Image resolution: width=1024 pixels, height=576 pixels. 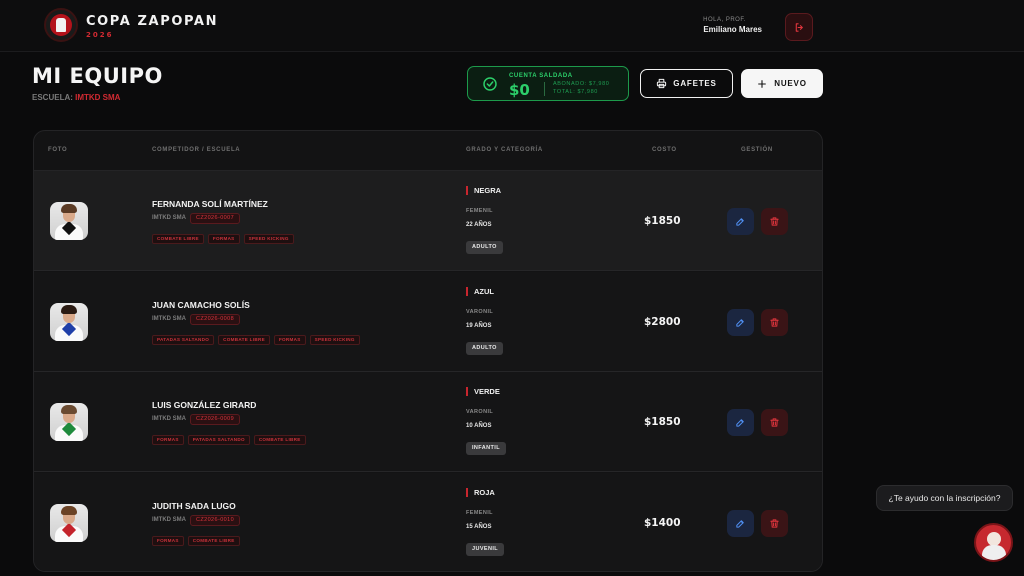 What do you see at coordinates (479, 325) in the screenshot?
I see `age-label: 19 AÑOS` at bounding box center [479, 325].